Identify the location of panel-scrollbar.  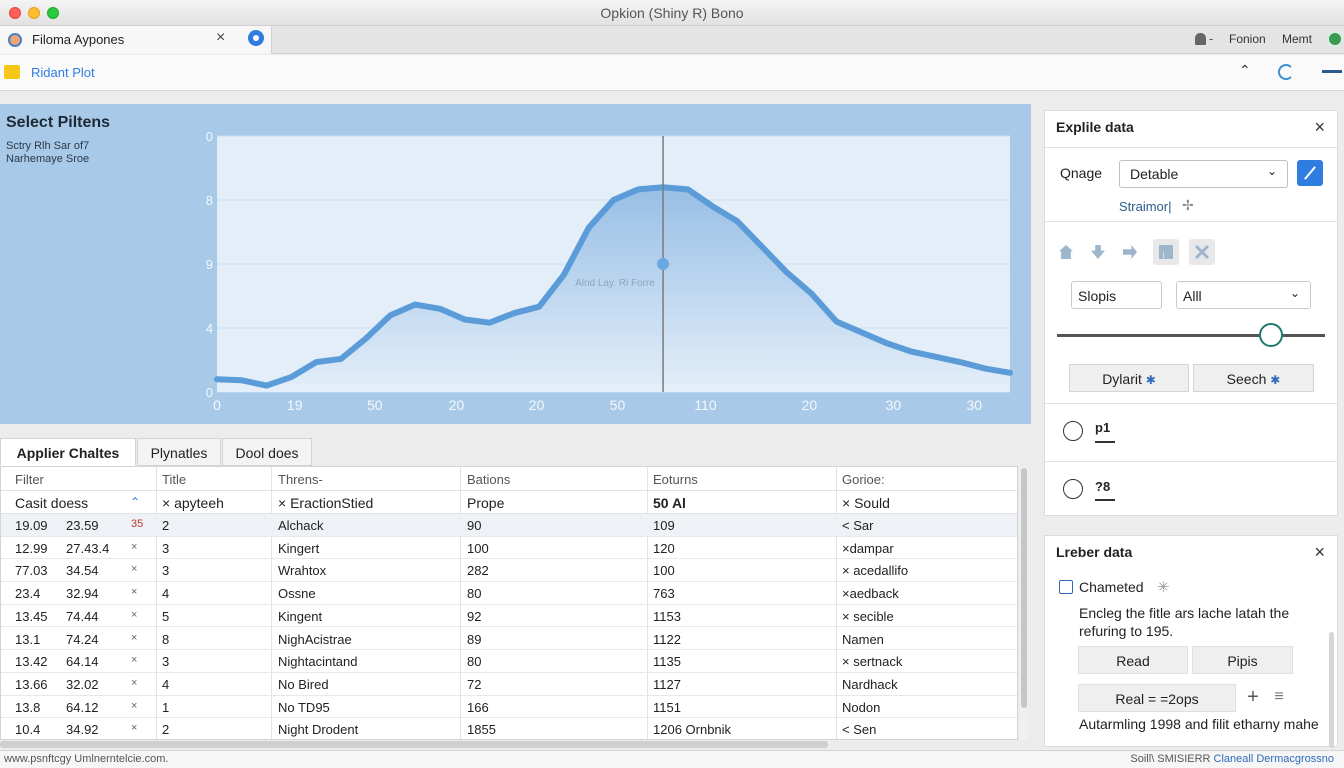
(1331, 690).